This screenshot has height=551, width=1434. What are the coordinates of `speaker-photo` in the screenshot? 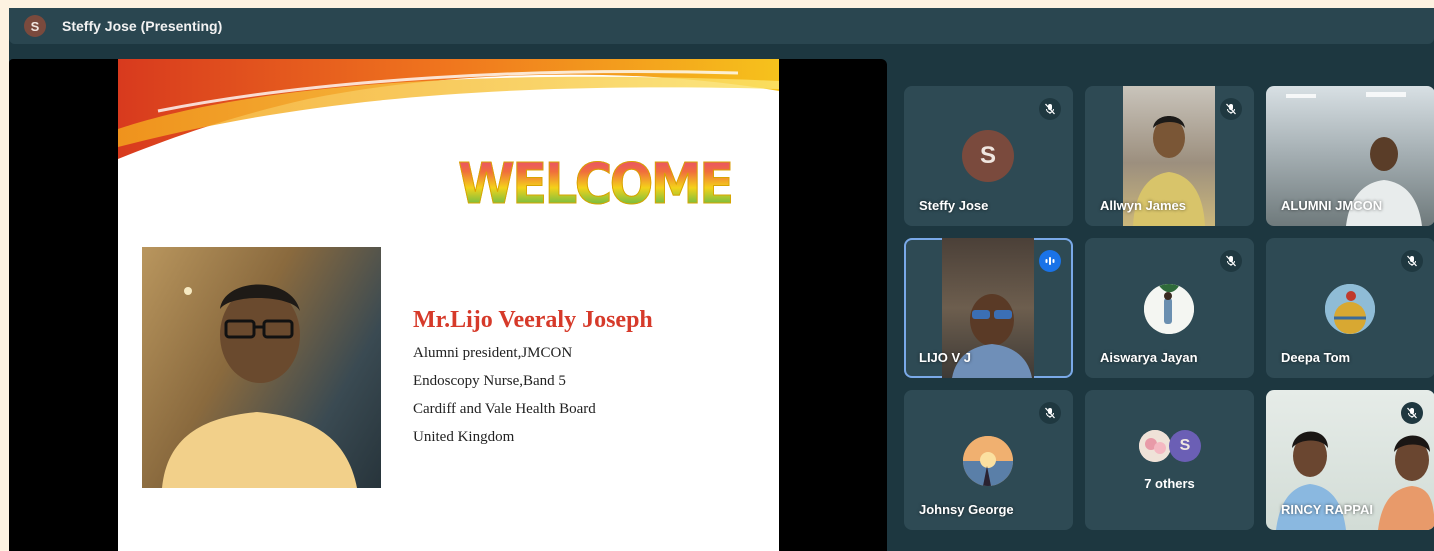 It's located at (261, 367).